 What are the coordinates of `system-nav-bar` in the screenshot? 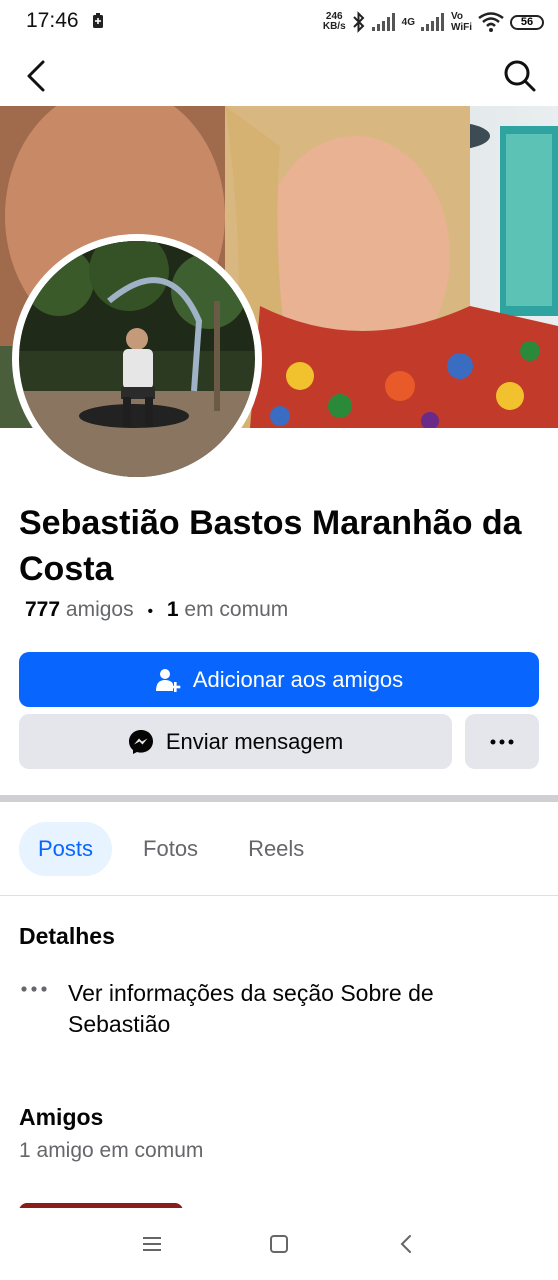 It's located at (279, 1244).